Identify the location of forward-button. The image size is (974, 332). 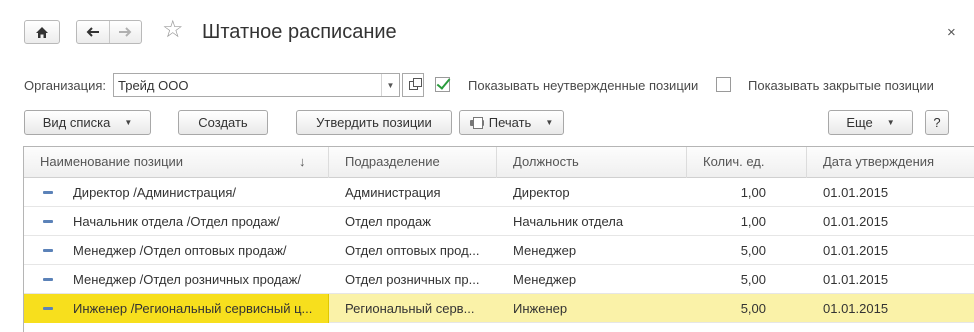
(125, 32).